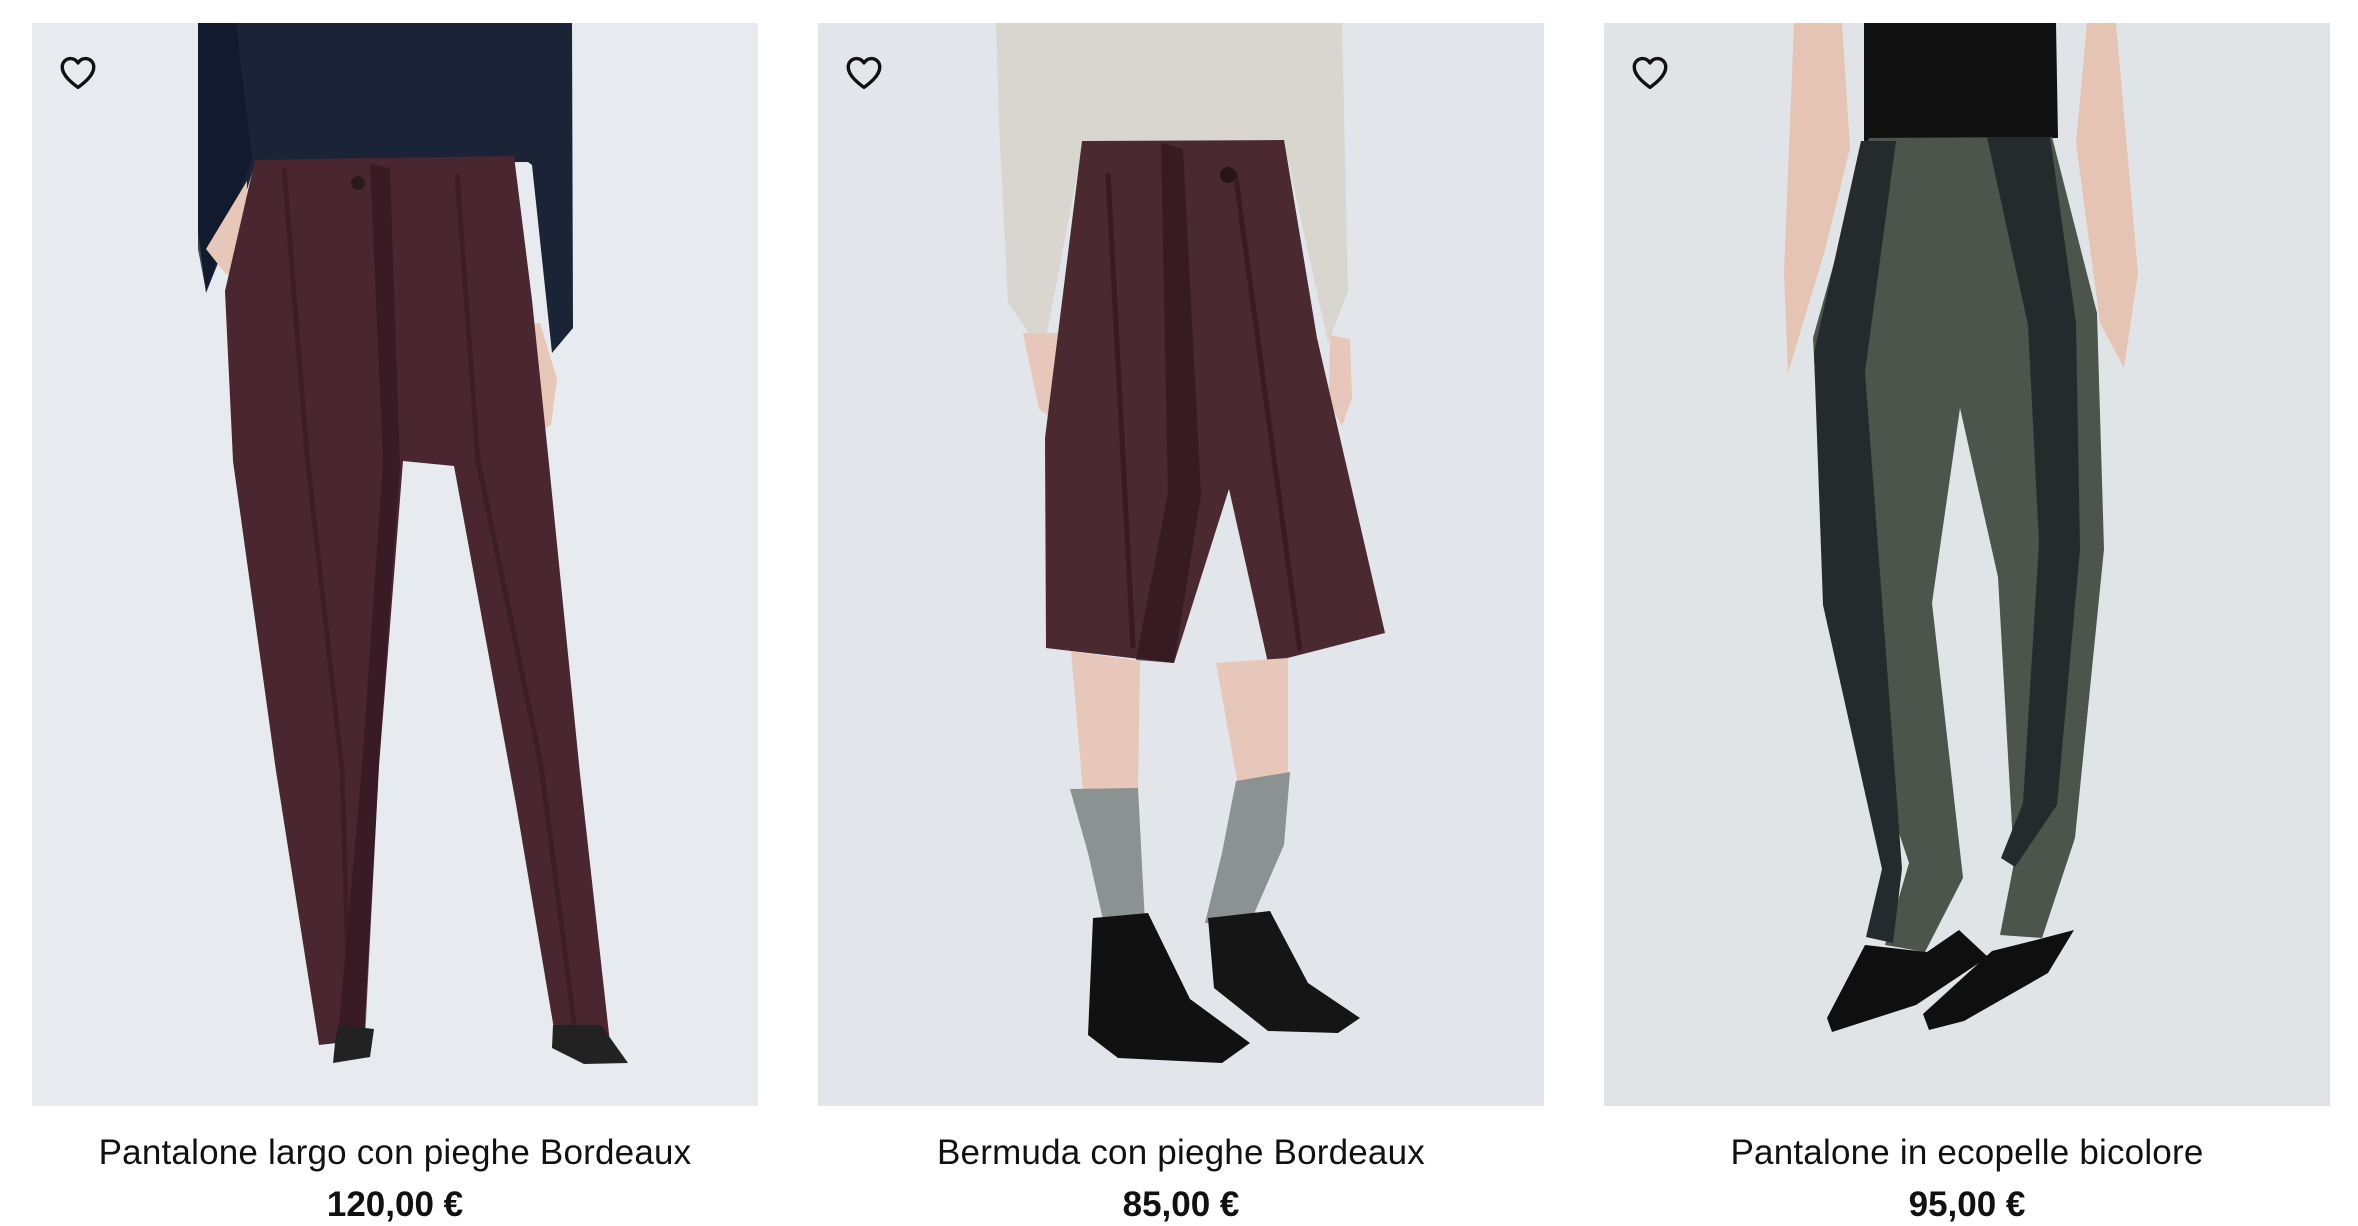  What do you see at coordinates (395, 1204) in the screenshot?
I see `product-price: 120,00 €` at bounding box center [395, 1204].